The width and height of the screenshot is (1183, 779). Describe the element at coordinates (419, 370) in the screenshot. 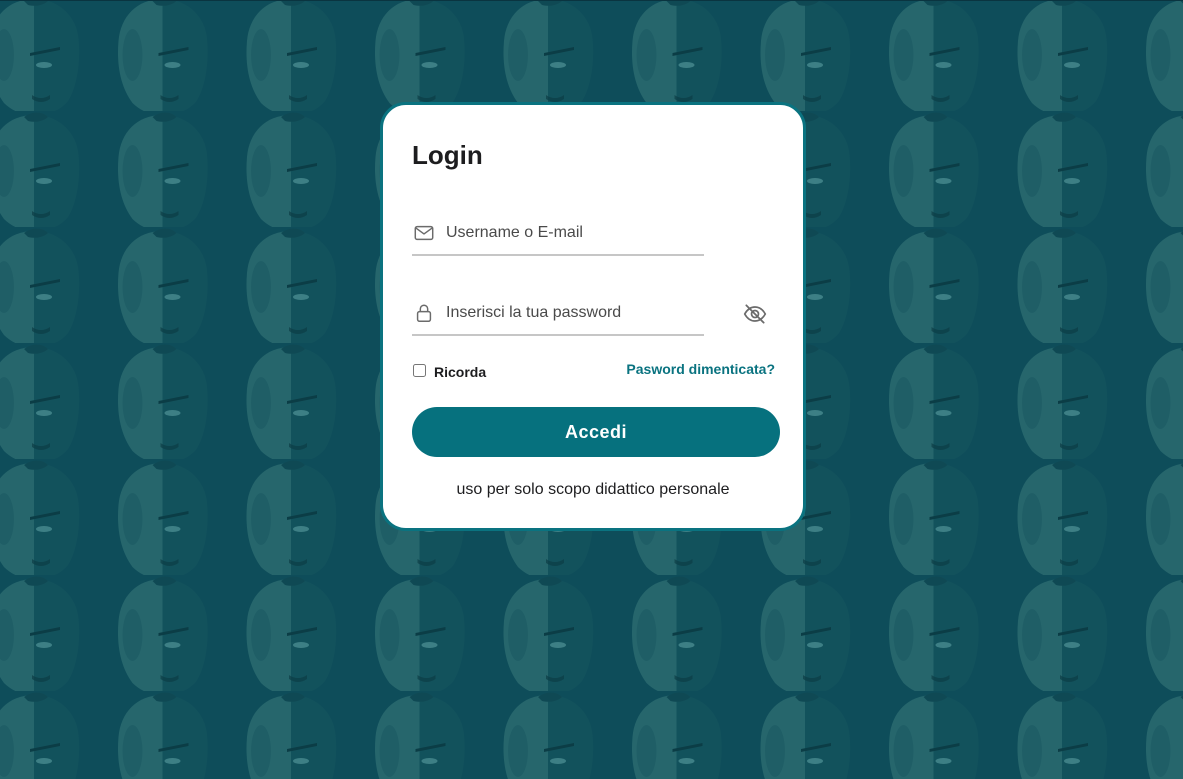

I see `remember-checkbox` at that location.